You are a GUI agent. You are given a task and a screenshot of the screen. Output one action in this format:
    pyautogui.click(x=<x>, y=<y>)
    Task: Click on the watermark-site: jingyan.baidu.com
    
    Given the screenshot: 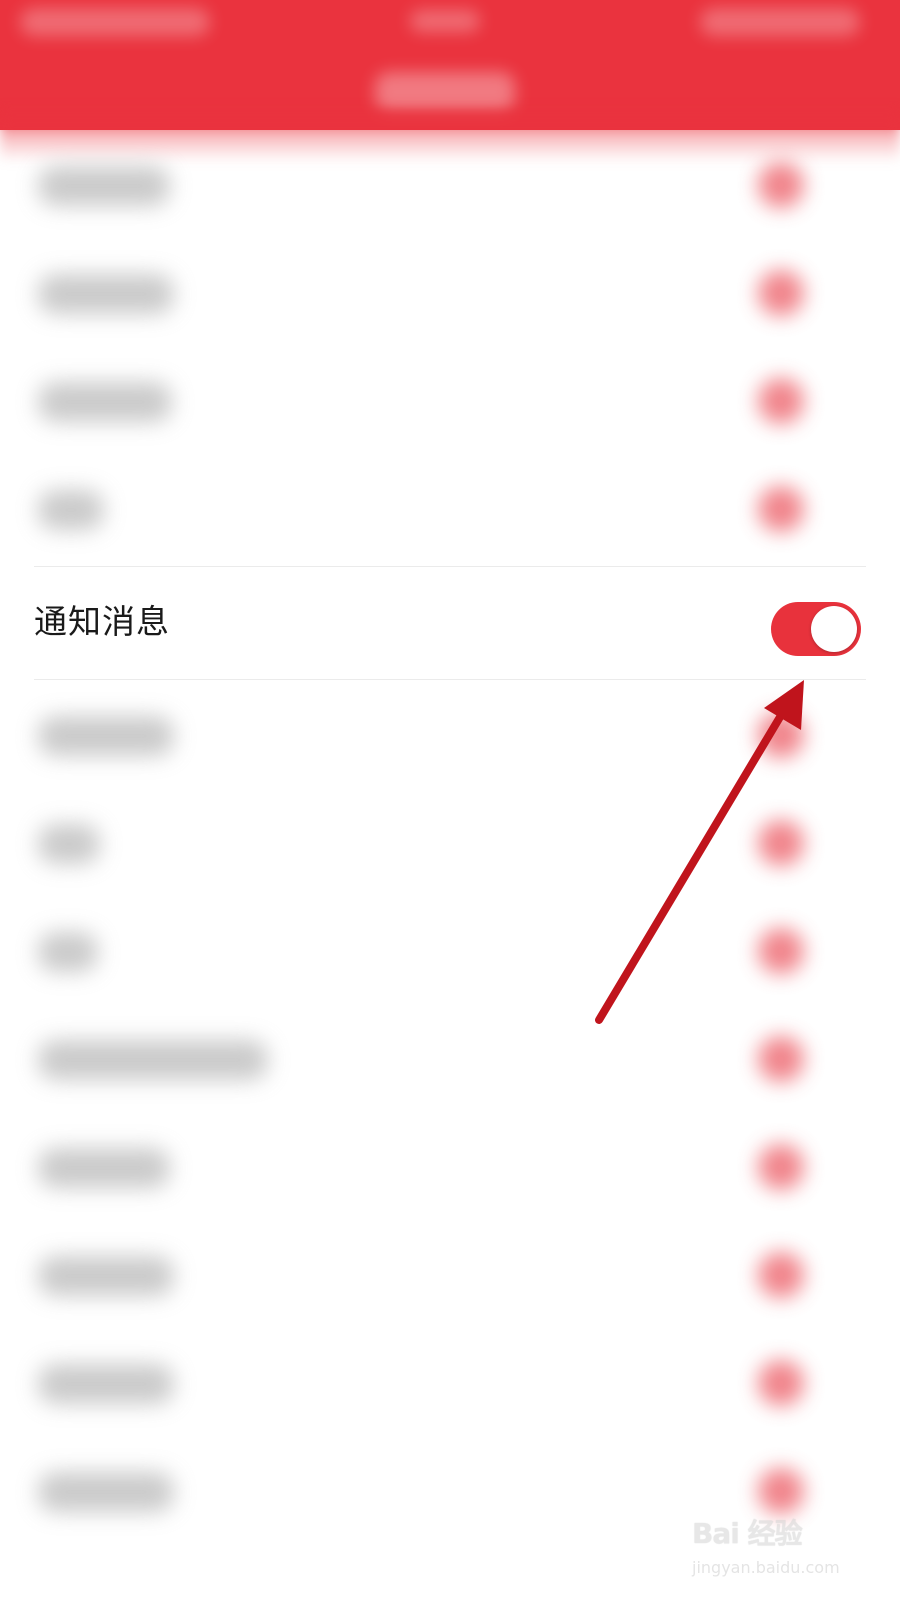 What is the action you would take?
    pyautogui.click(x=766, y=1567)
    